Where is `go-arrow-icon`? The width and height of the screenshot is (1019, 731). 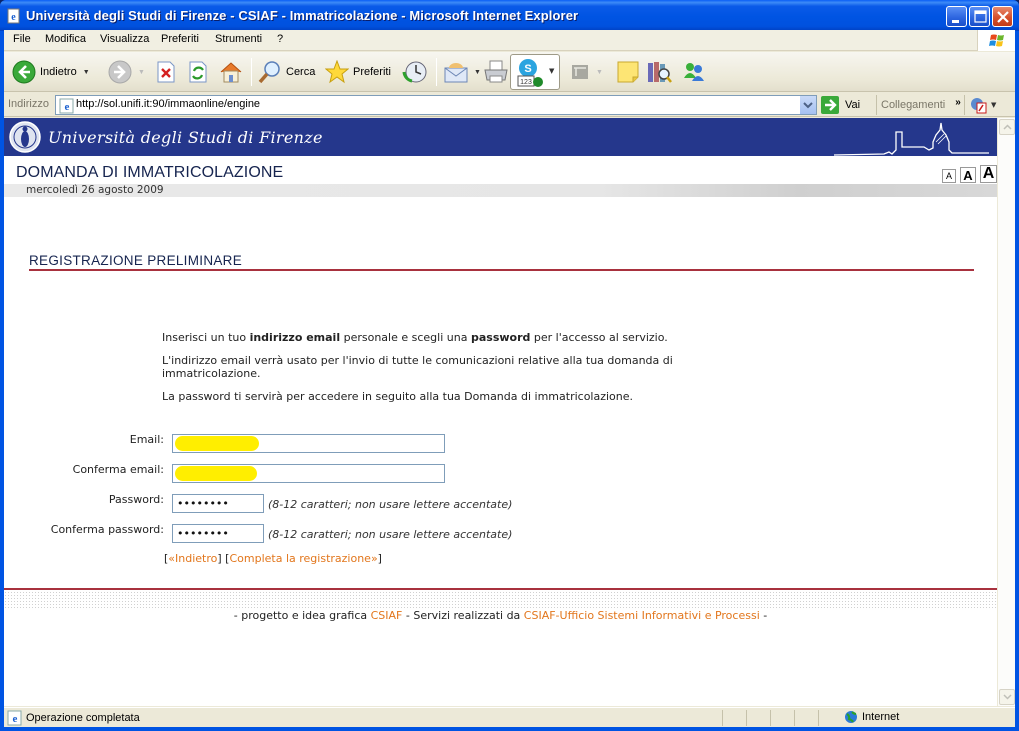 go-arrow-icon is located at coordinates (830, 105).